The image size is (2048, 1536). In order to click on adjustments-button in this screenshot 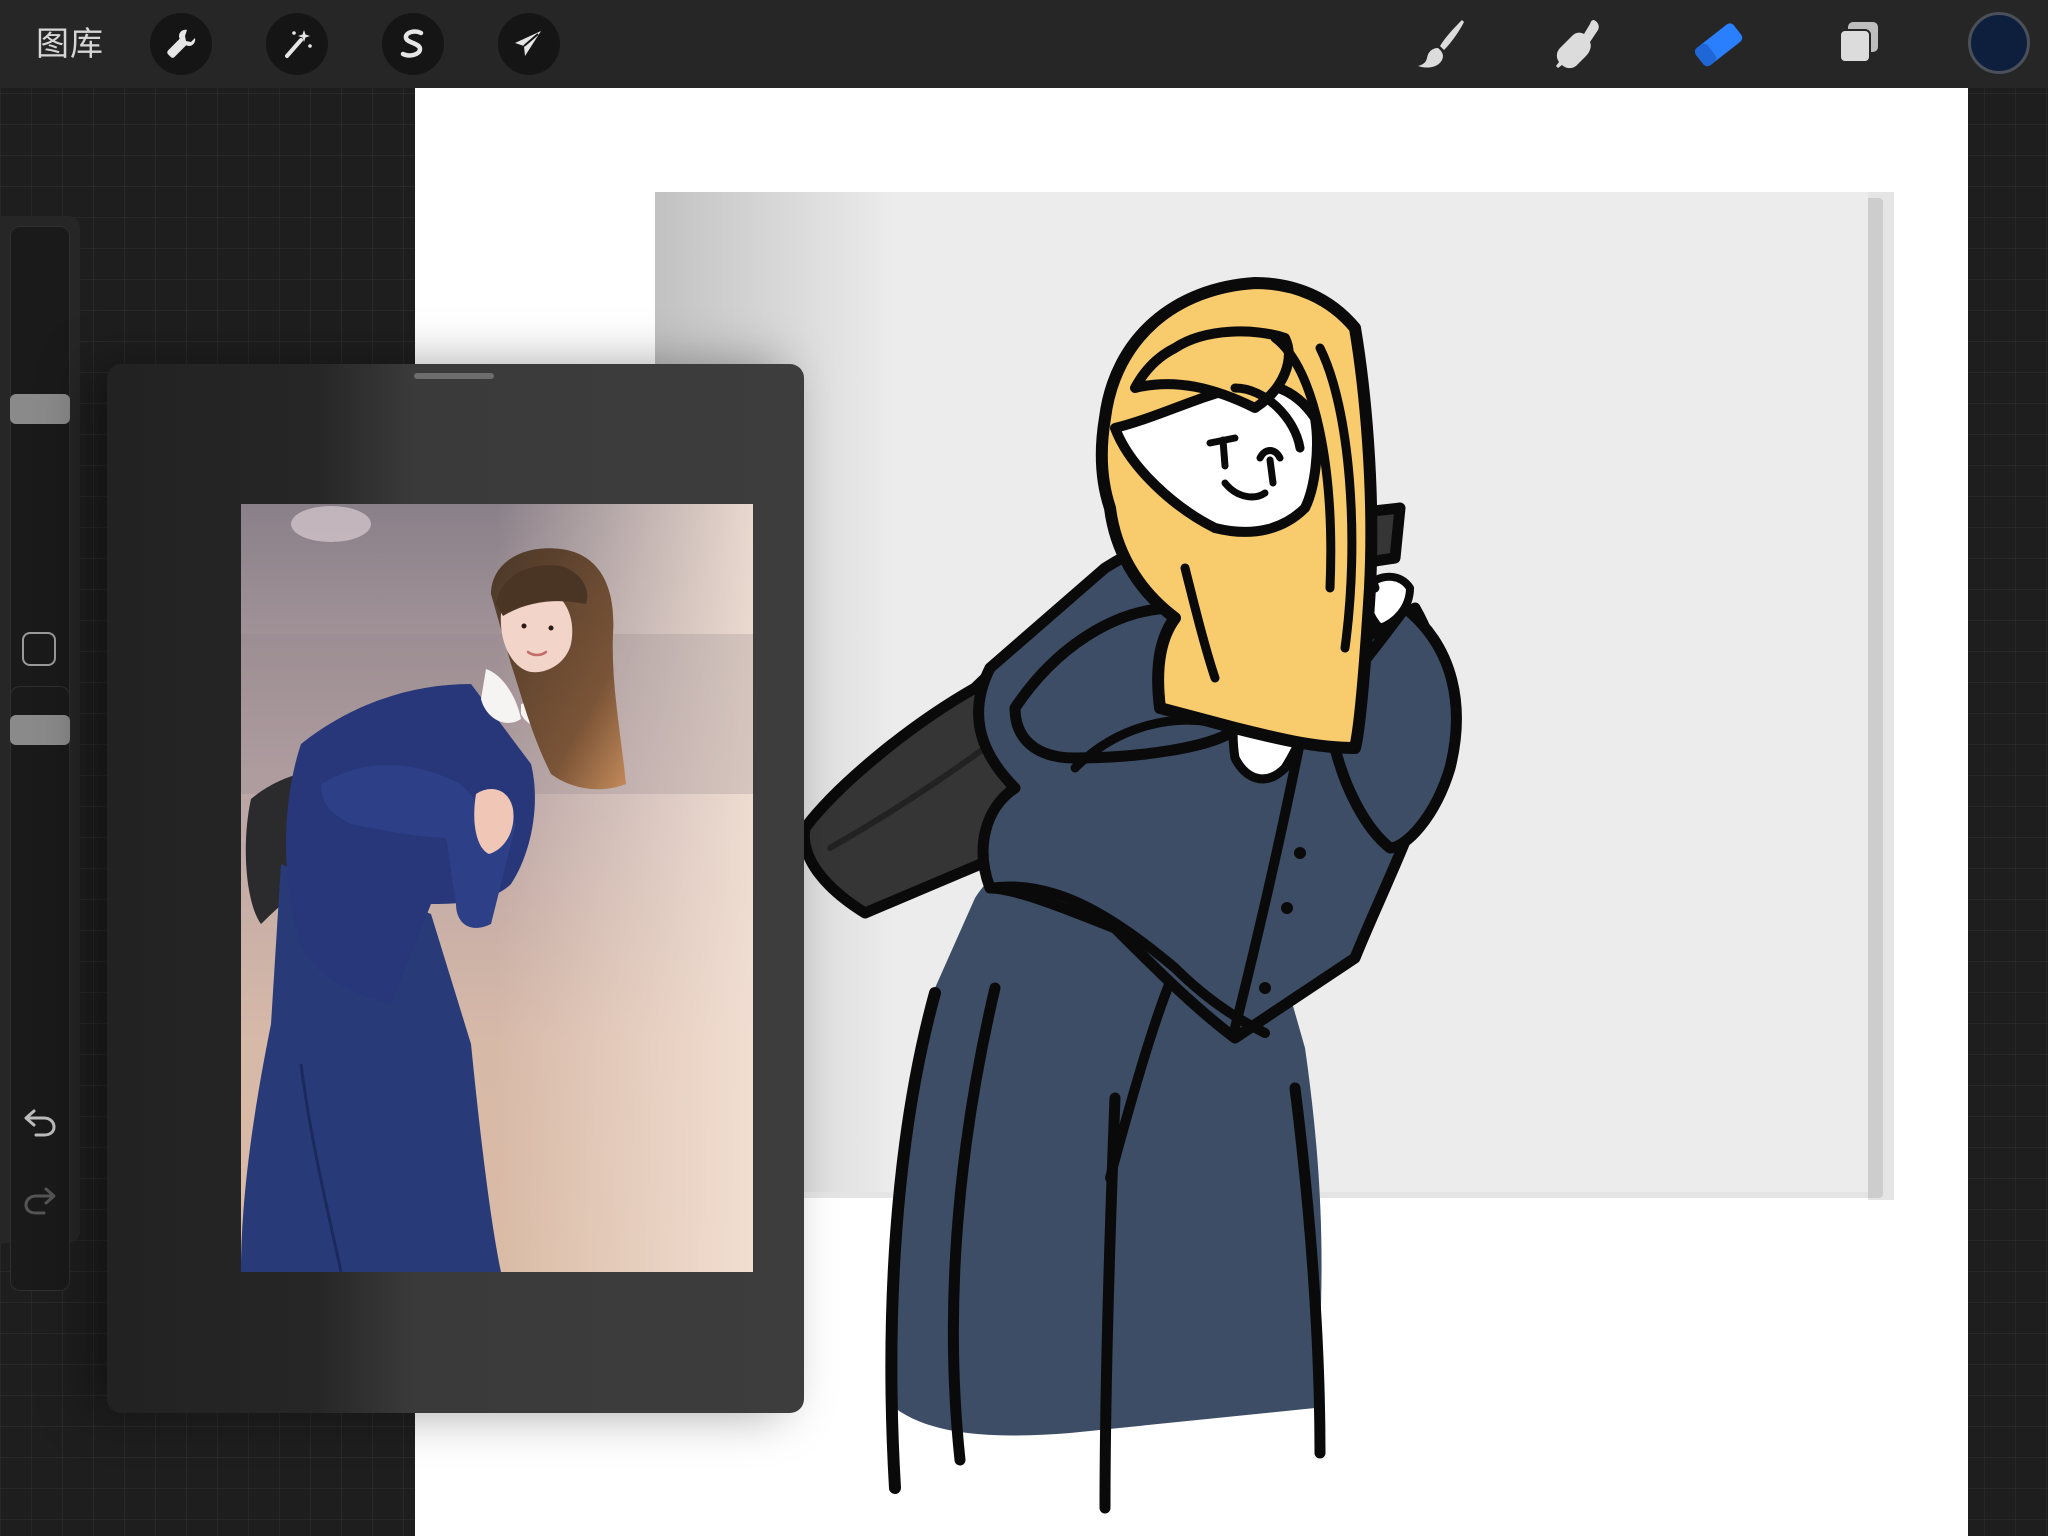, I will do `click(297, 44)`.